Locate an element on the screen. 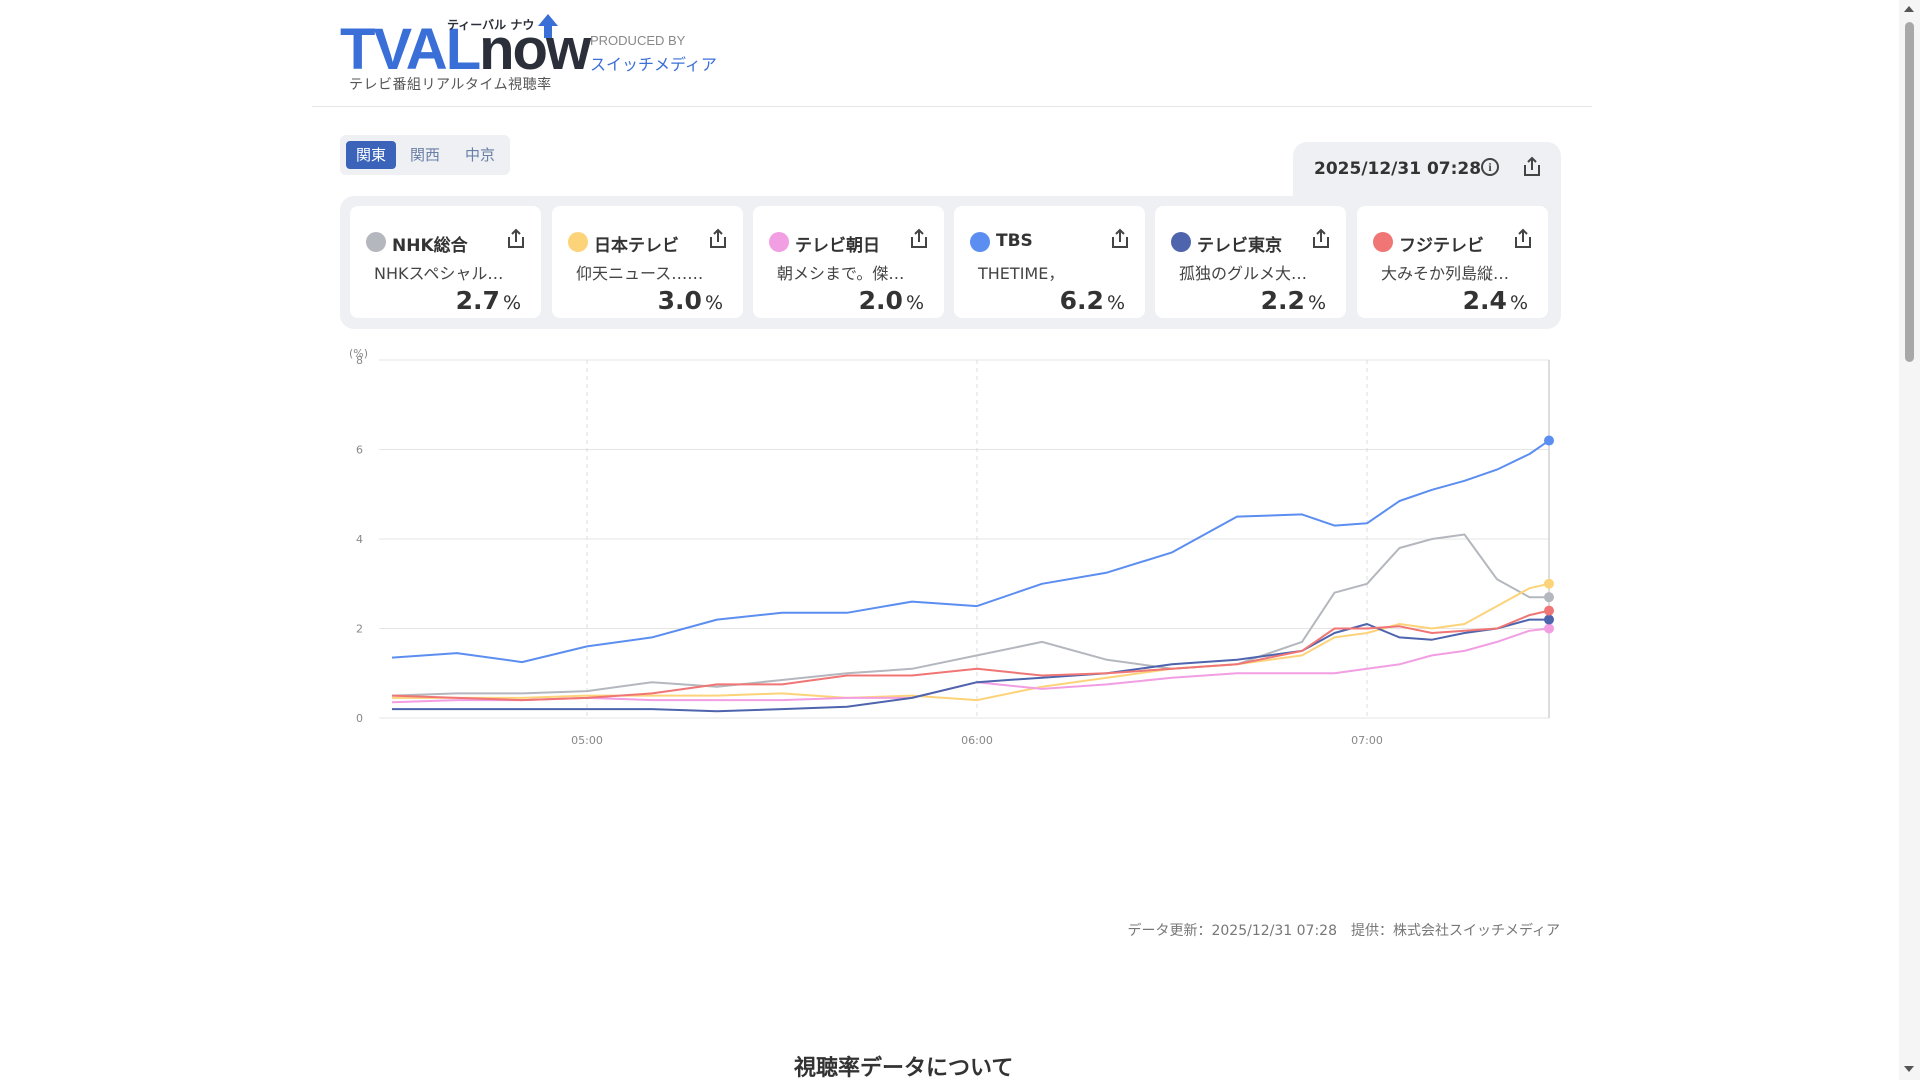  tab-chukyo: 中京 is located at coordinates (480, 155).